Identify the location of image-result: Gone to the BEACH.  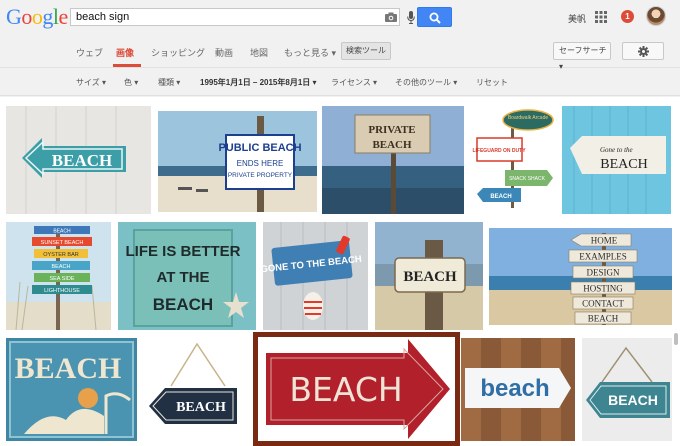
(616, 160).